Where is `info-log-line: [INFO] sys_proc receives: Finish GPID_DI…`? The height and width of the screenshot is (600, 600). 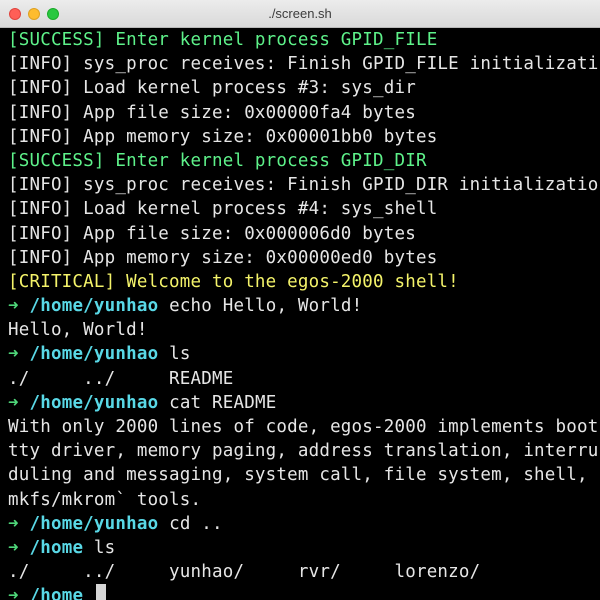
info-log-line: [INFO] sys_proc receives: Finish GPID_DI… is located at coordinates (303, 185).